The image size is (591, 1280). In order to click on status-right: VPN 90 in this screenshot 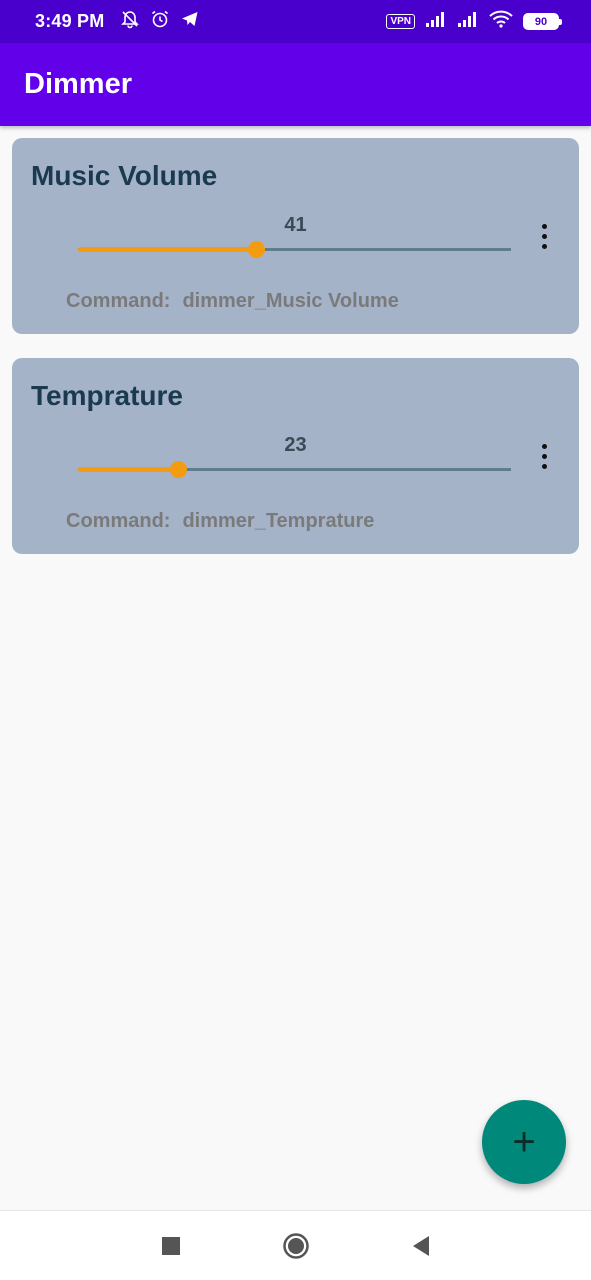, I will do `click(474, 21)`.